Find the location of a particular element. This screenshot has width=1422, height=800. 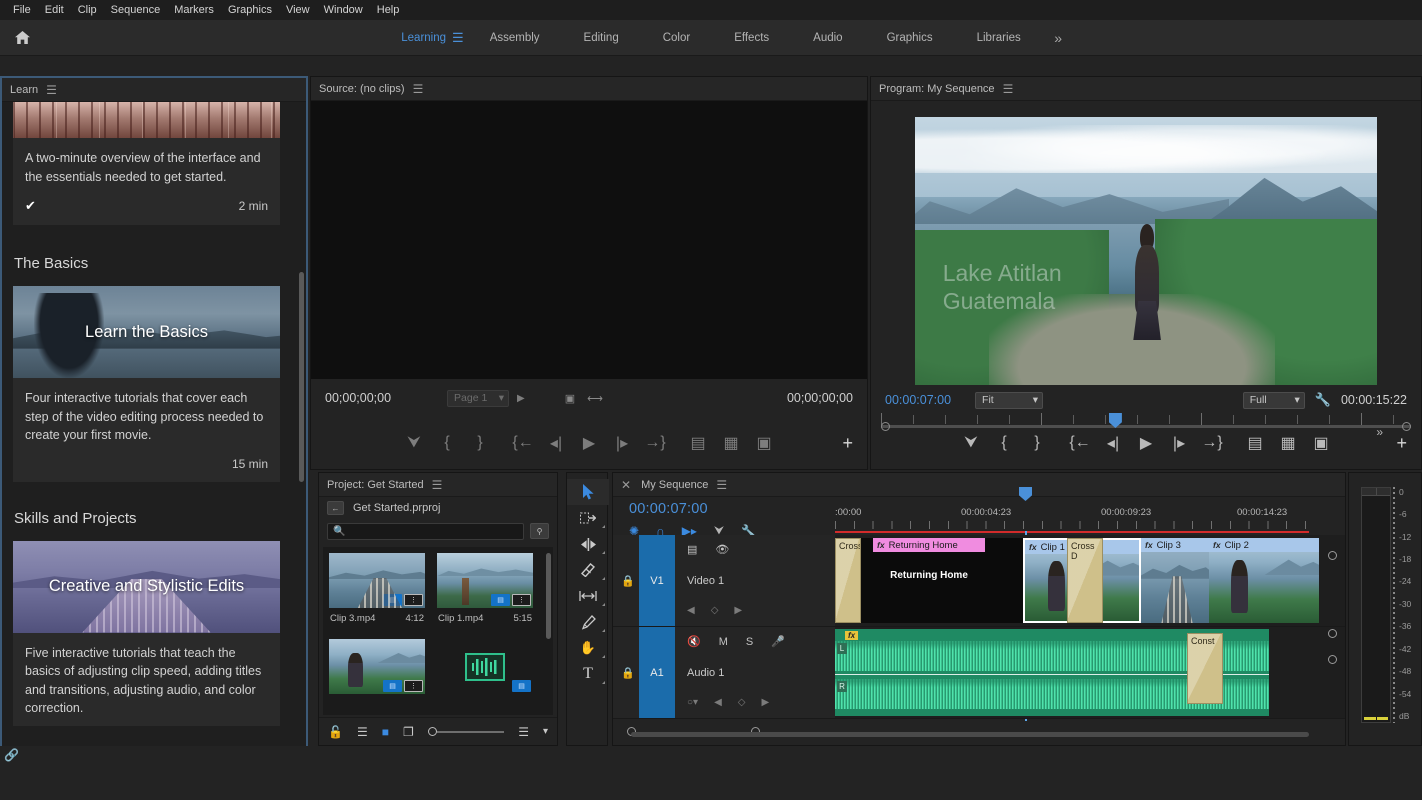

hand-tool: ✋ is located at coordinates (588, 648).